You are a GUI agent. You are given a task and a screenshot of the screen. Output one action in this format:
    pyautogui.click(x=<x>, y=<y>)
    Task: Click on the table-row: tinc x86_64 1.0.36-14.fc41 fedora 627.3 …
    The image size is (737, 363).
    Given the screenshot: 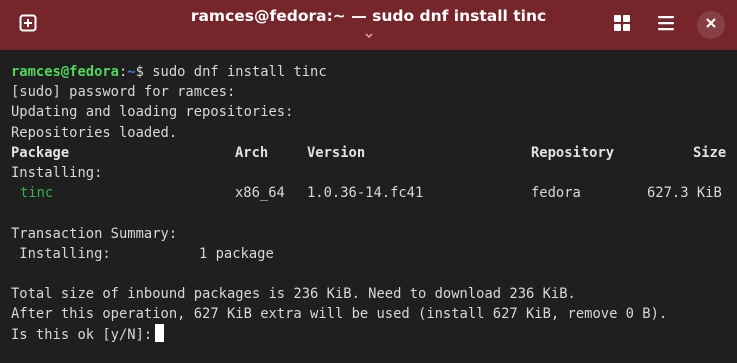 What is the action you would take?
    pyautogui.click(x=371, y=193)
    